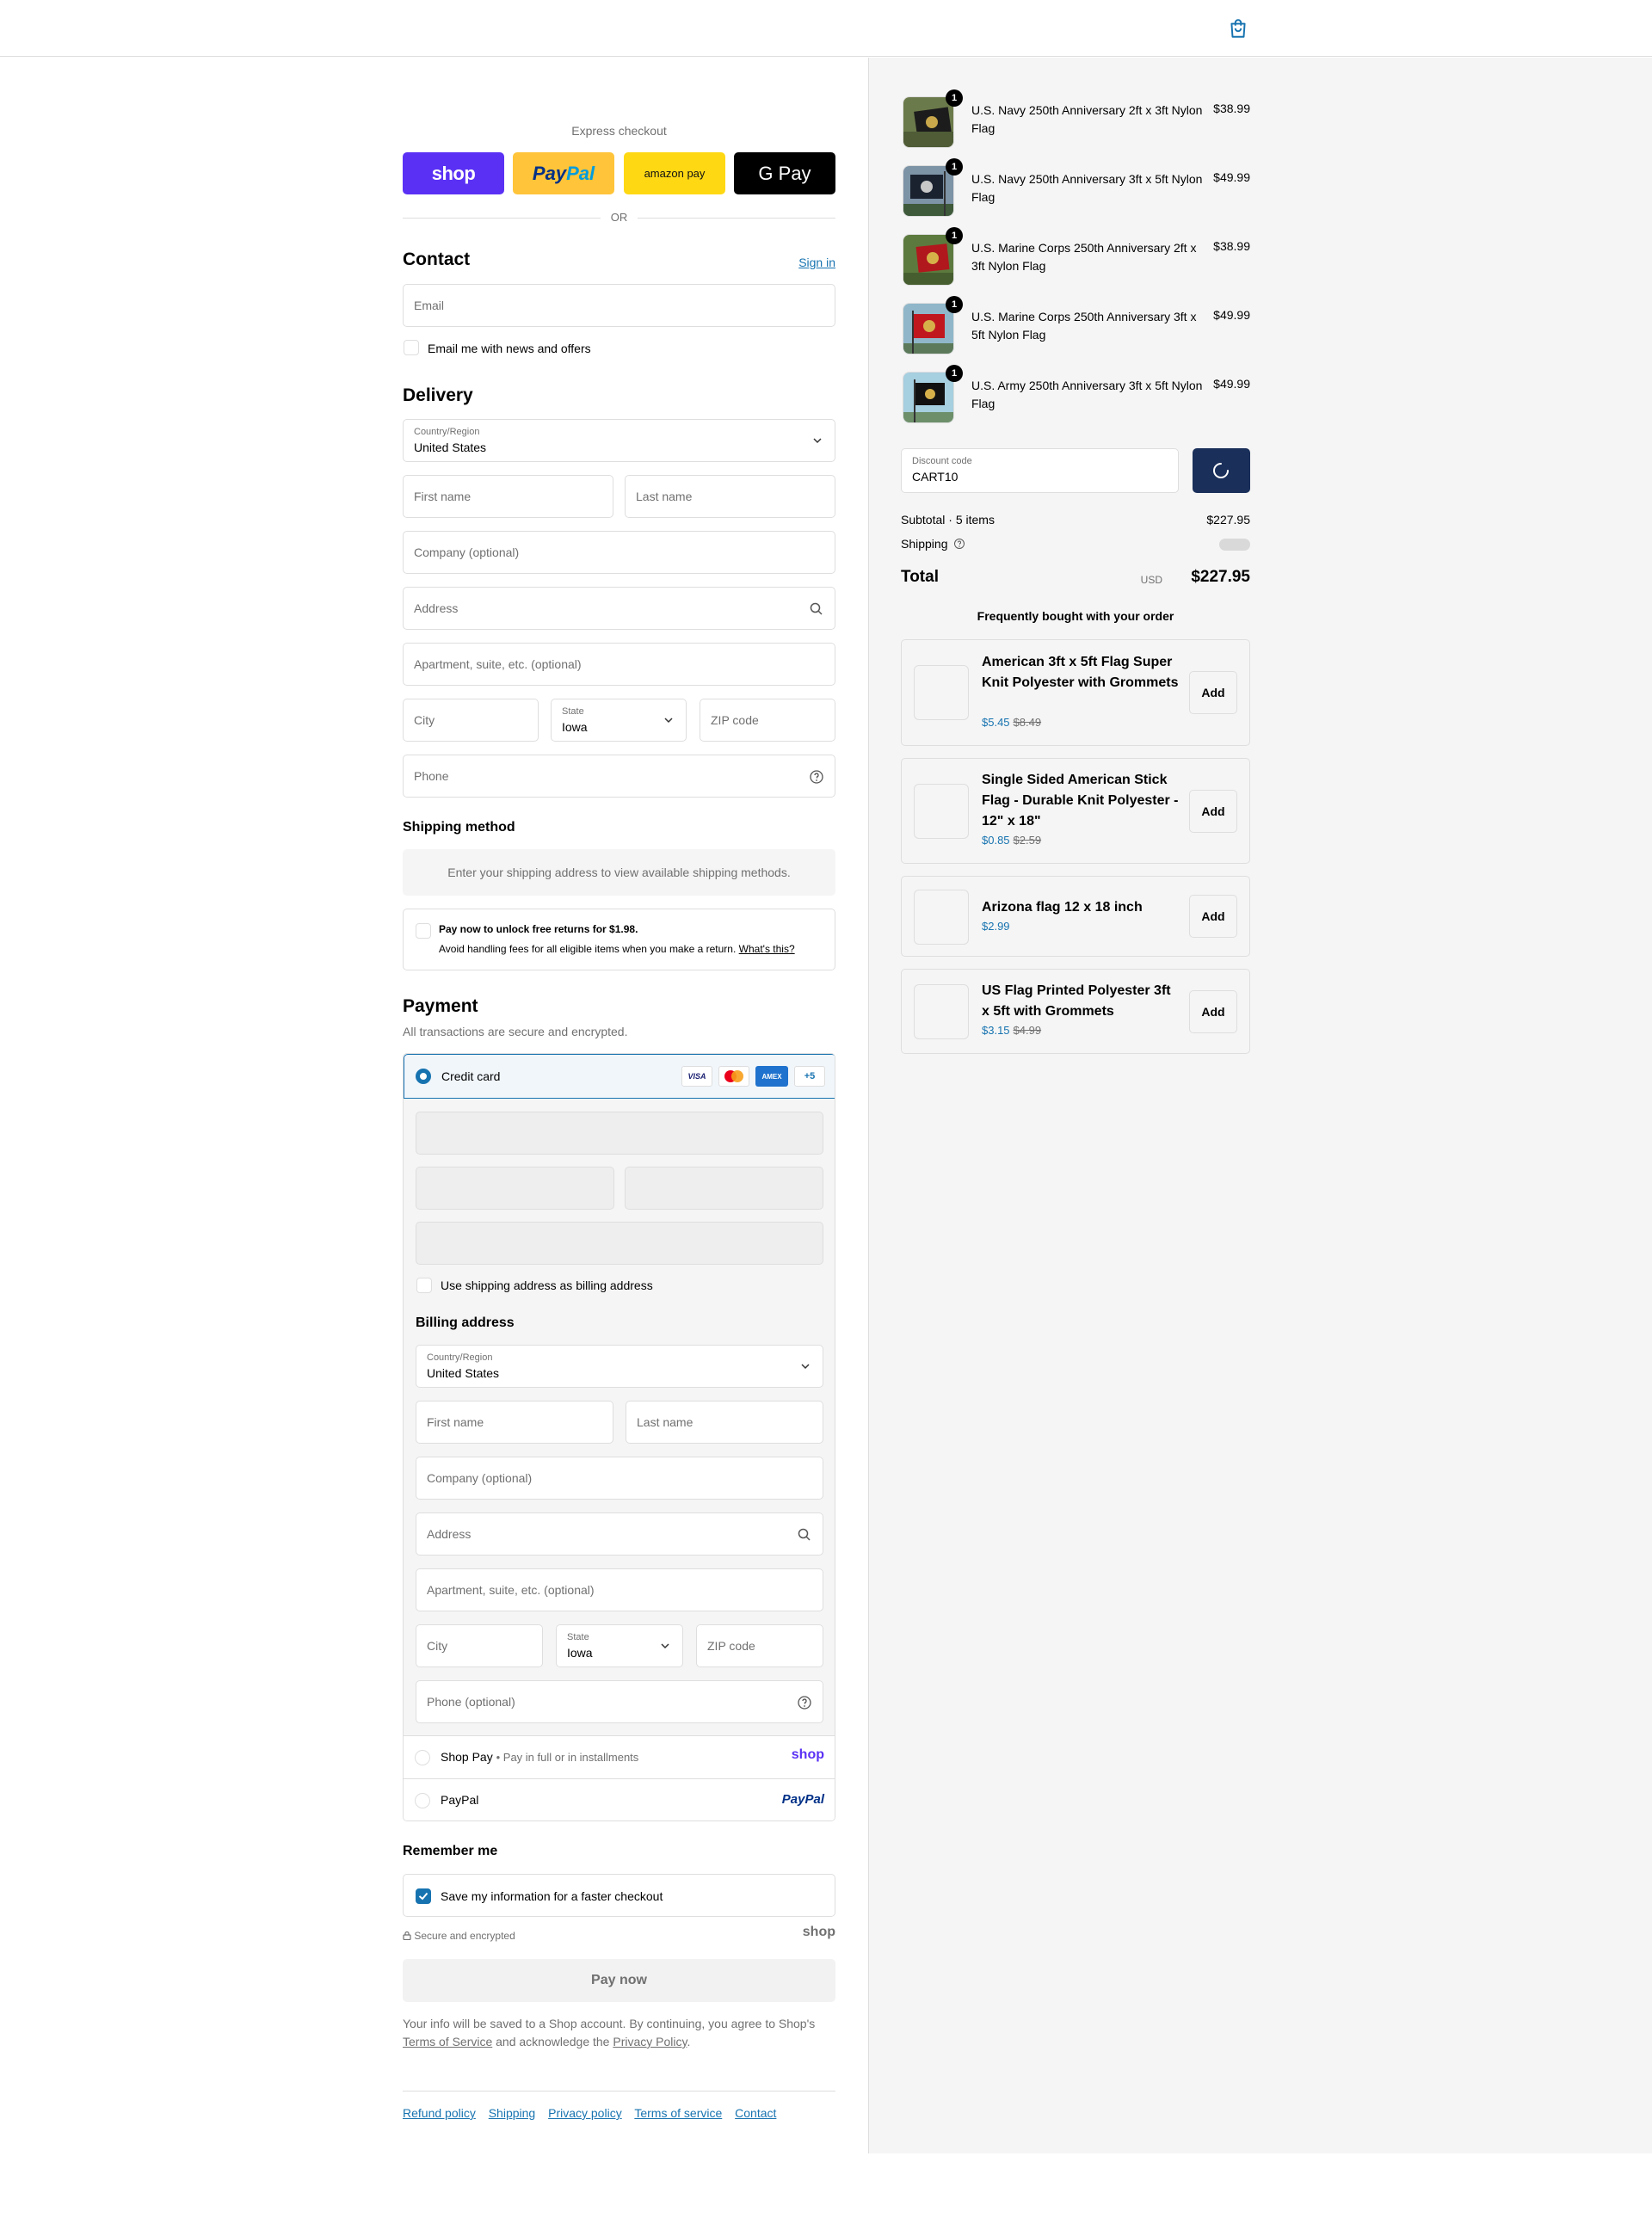 The width and height of the screenshot is (1652, 2224). Describe the element at coordinates (784, 173) in the screenshot. I see `google-pay-button: G Pay` at that location.